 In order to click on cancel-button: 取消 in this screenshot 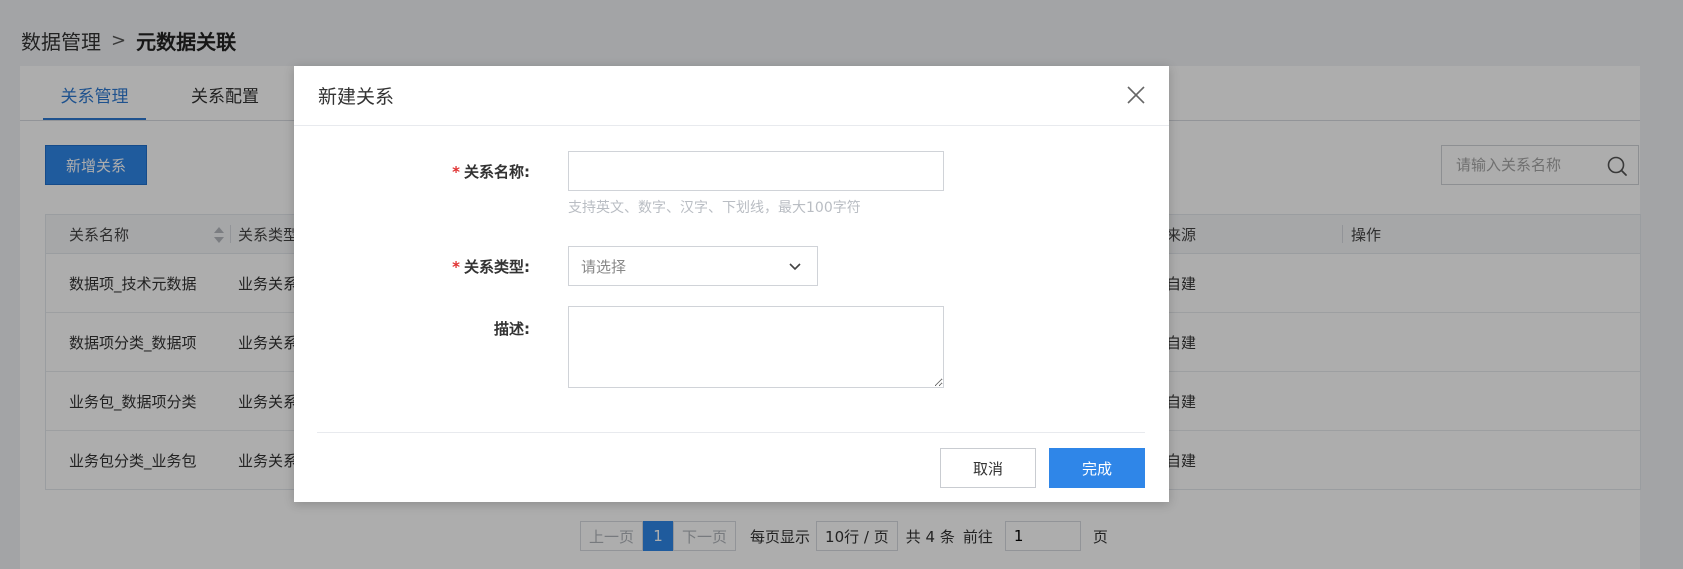, I will do `click(988, 468)`.